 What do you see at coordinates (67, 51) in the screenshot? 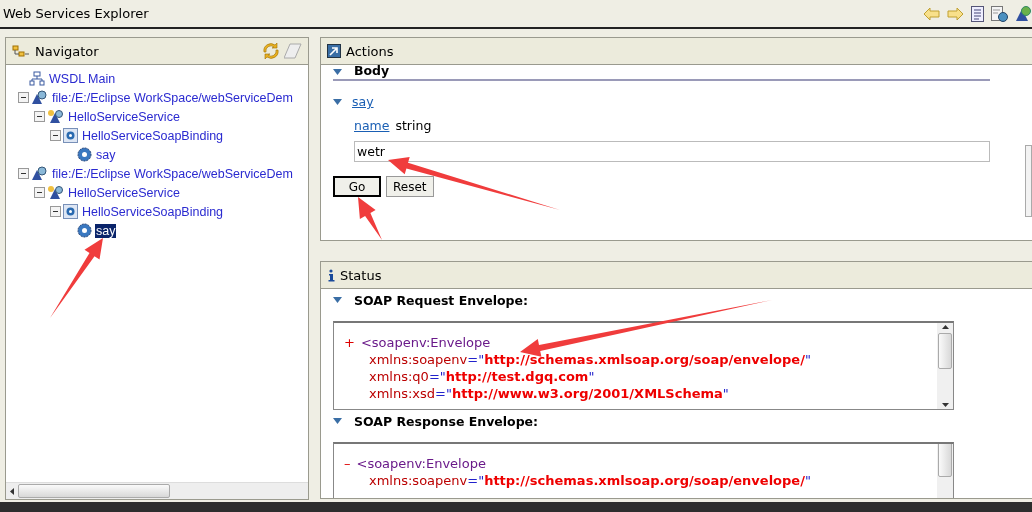
I see `panel-title: Navigator` at bounding box center [67, 51].